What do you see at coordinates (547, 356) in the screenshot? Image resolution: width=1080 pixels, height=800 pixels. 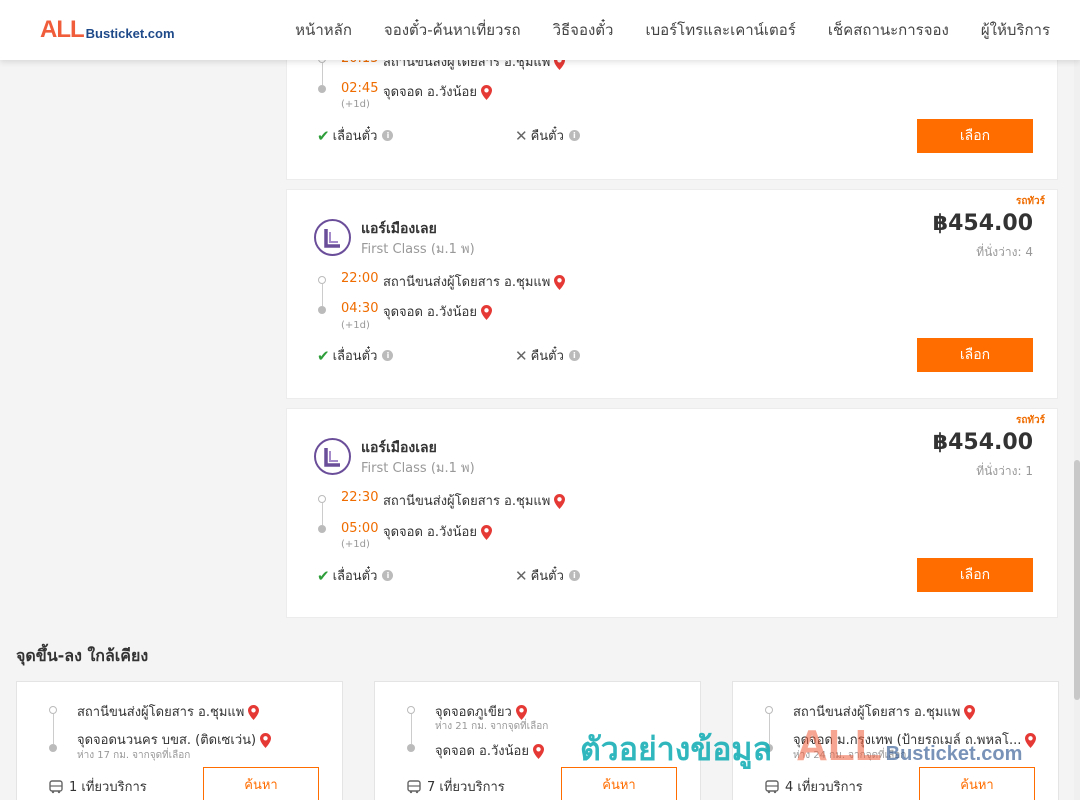 I see `feature-label: คืนตั๋ว` at bounding box center [547, 356].